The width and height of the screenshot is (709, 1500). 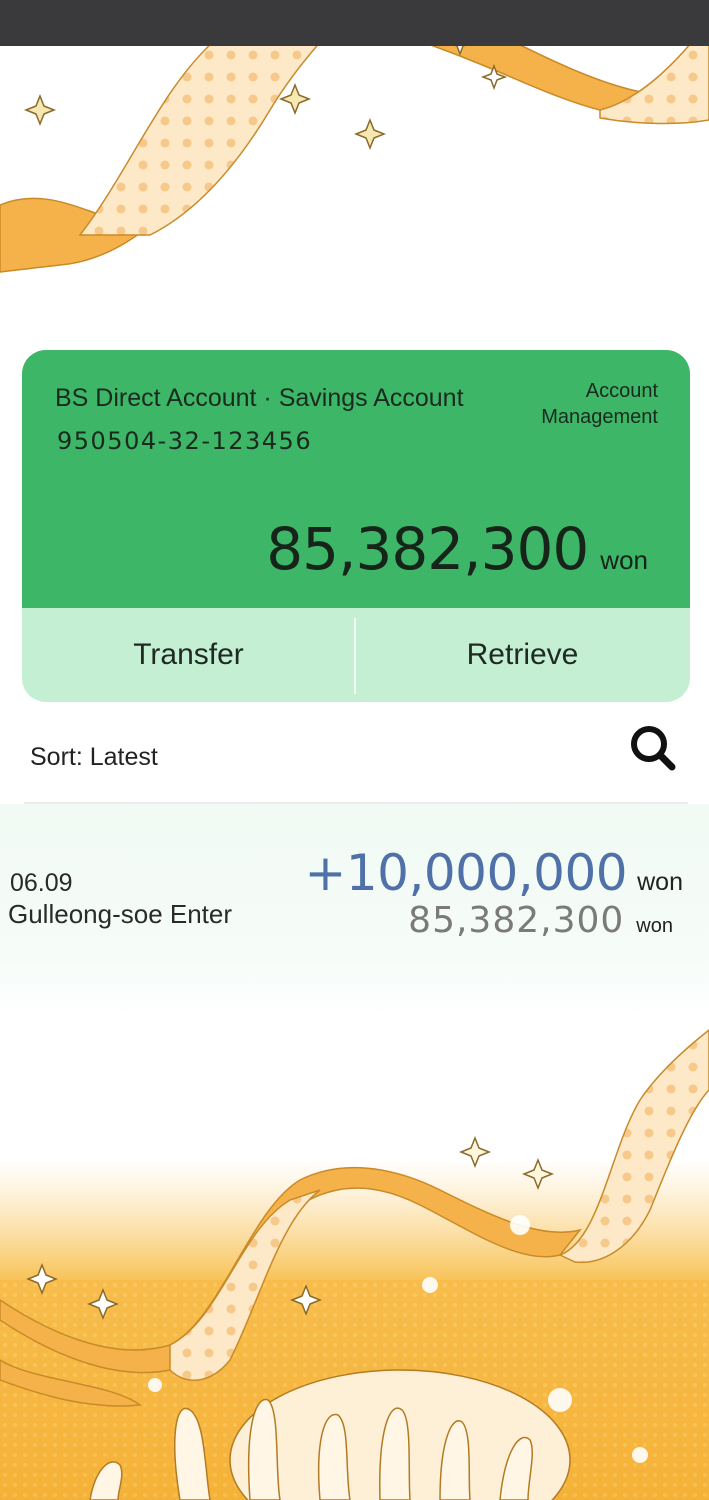 What do you see at coordinates (259, 398) in the screenshot?
I see `account-name: BS Direct Account · Savings Account` at bounding box center [259, 398].